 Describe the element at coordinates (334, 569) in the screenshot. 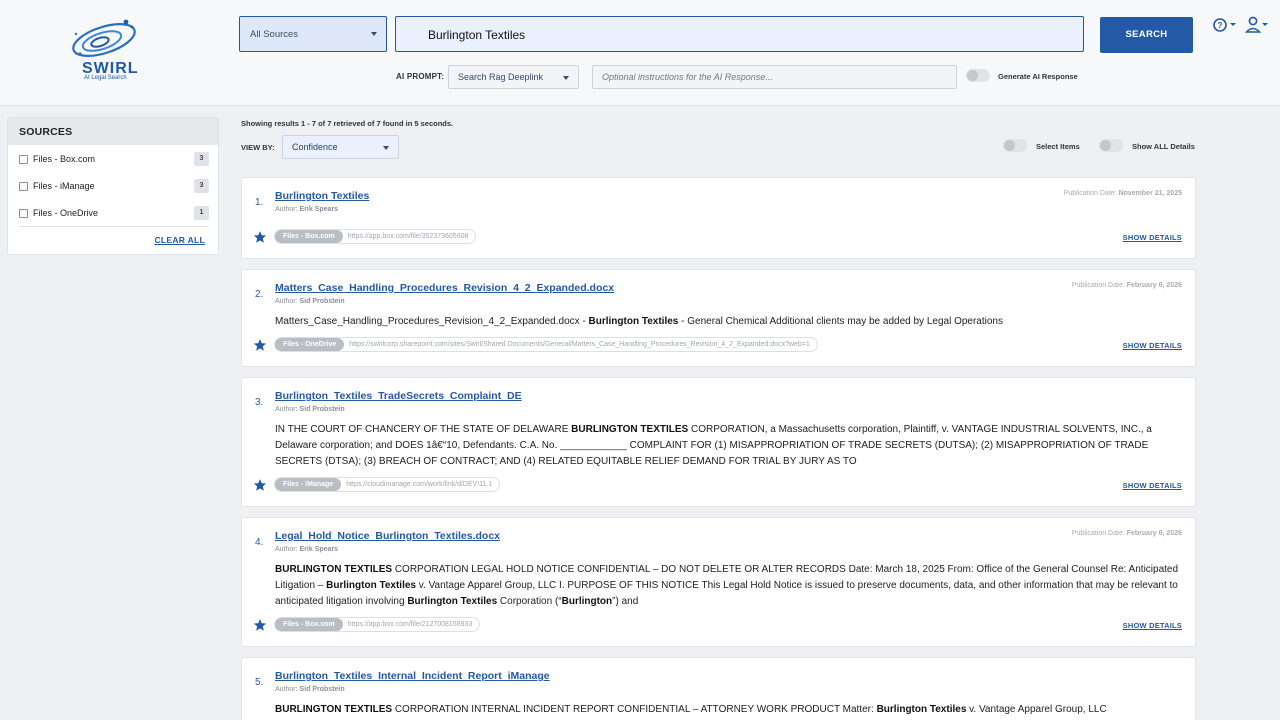

I see `snippet-highlight: BURLINGTON TEXTILES` at that location.